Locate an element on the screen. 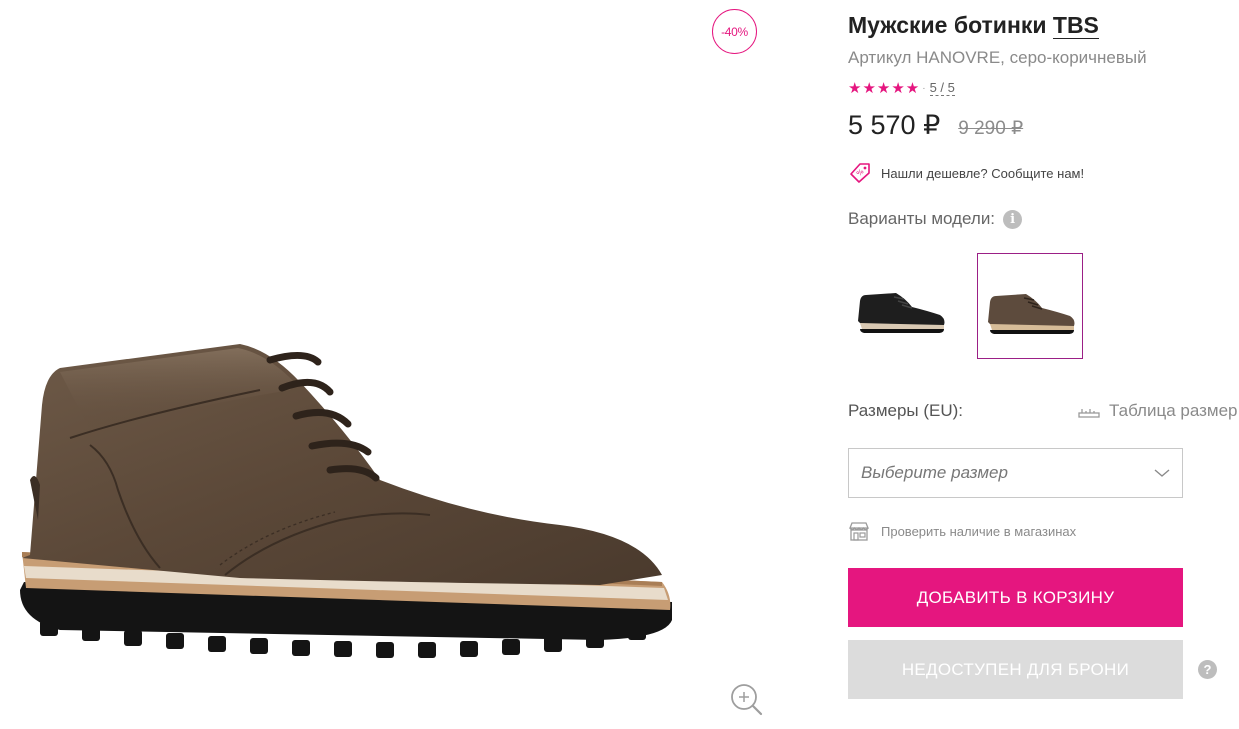 Image resolution: width=1239 pixels, height=729 pixels. price-block: 5 570 ₽ 9 290 ₽ is located at coordinates (935, 125).